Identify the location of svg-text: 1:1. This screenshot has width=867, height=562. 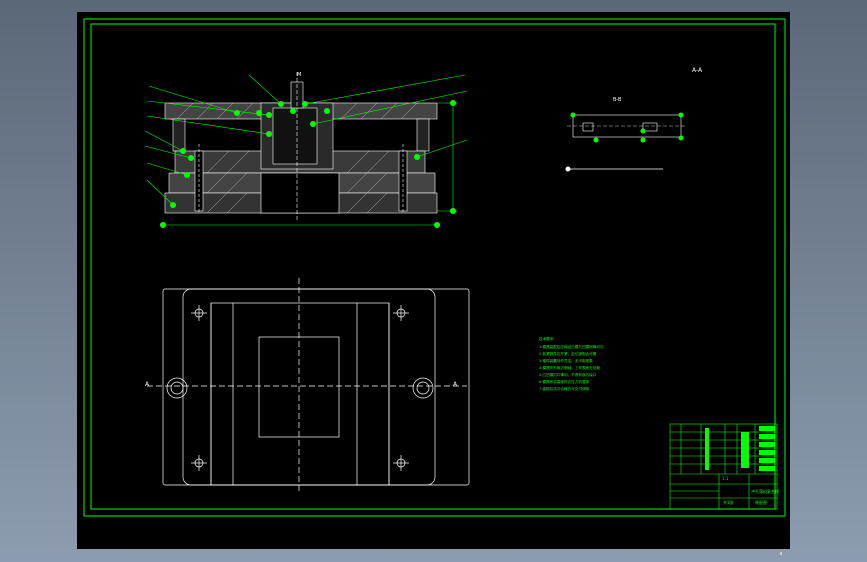
(725, 478).